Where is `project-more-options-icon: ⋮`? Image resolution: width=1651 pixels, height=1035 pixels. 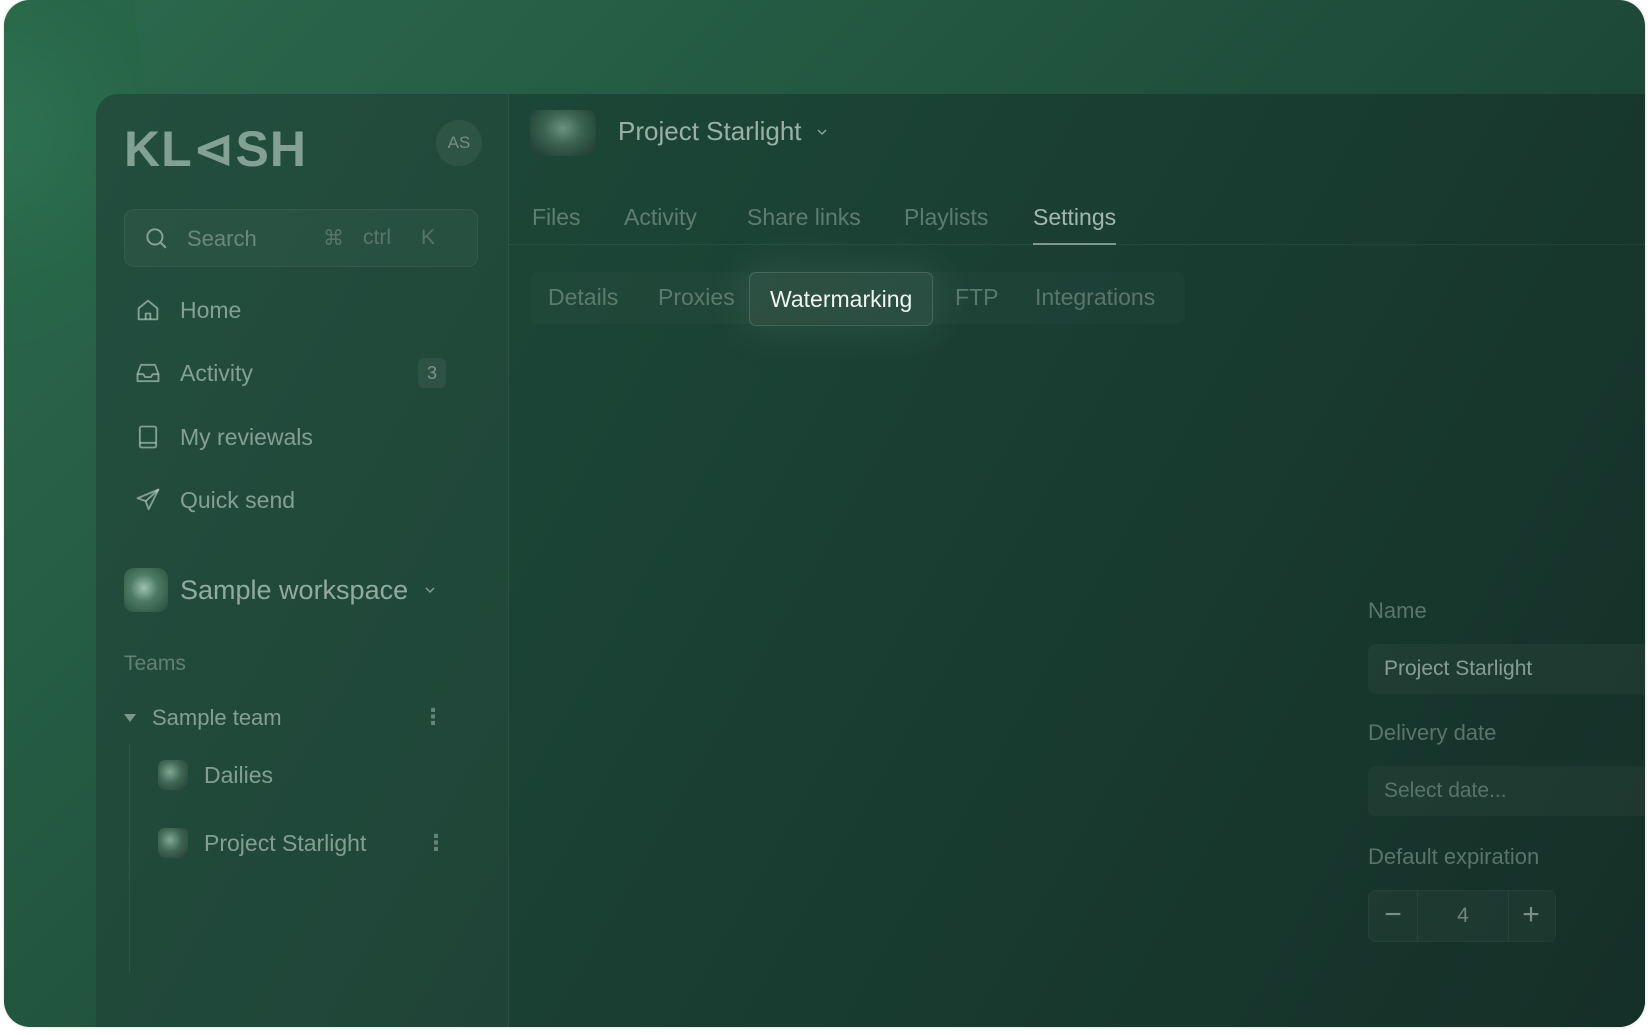 project-more-options-icon: ⋮ is located at coordinates (436, 843).